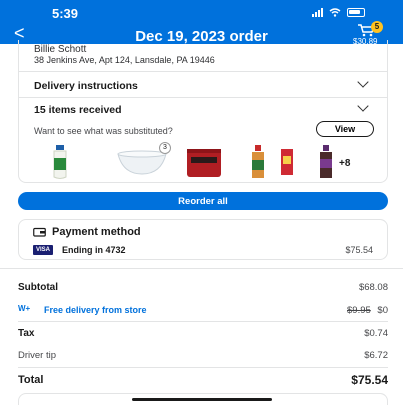 This screenshot has height=405, width=403. Describe the element at coordinates (287, 162) in the screenshot. I see `red-box-image` at that location.